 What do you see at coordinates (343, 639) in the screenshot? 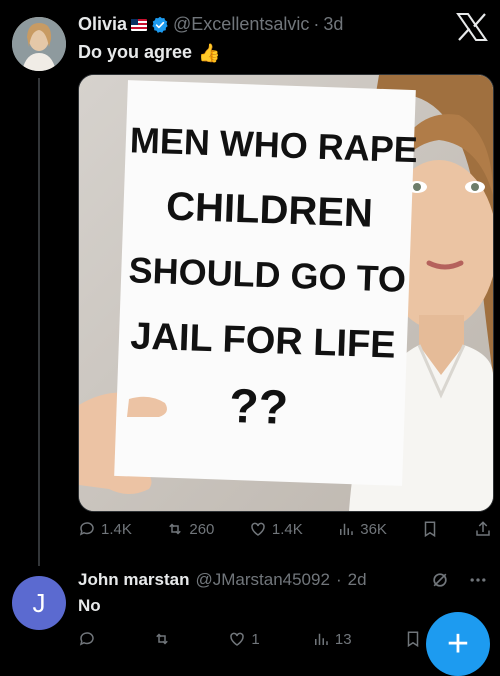
I see `reply-views-count: 13` at bounding box center [343, 639].